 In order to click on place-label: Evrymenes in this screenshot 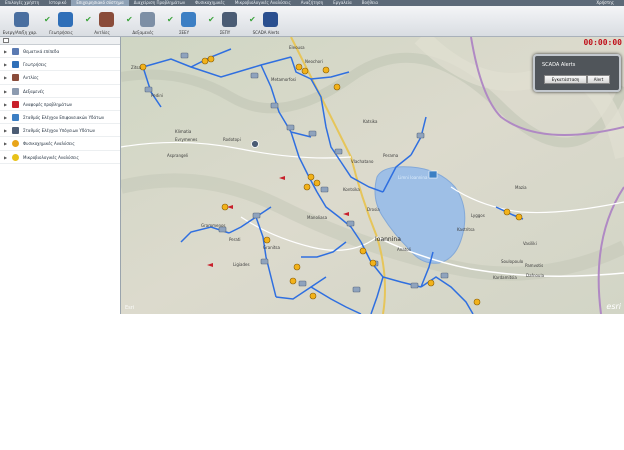, I will do `click(186, 139)`.